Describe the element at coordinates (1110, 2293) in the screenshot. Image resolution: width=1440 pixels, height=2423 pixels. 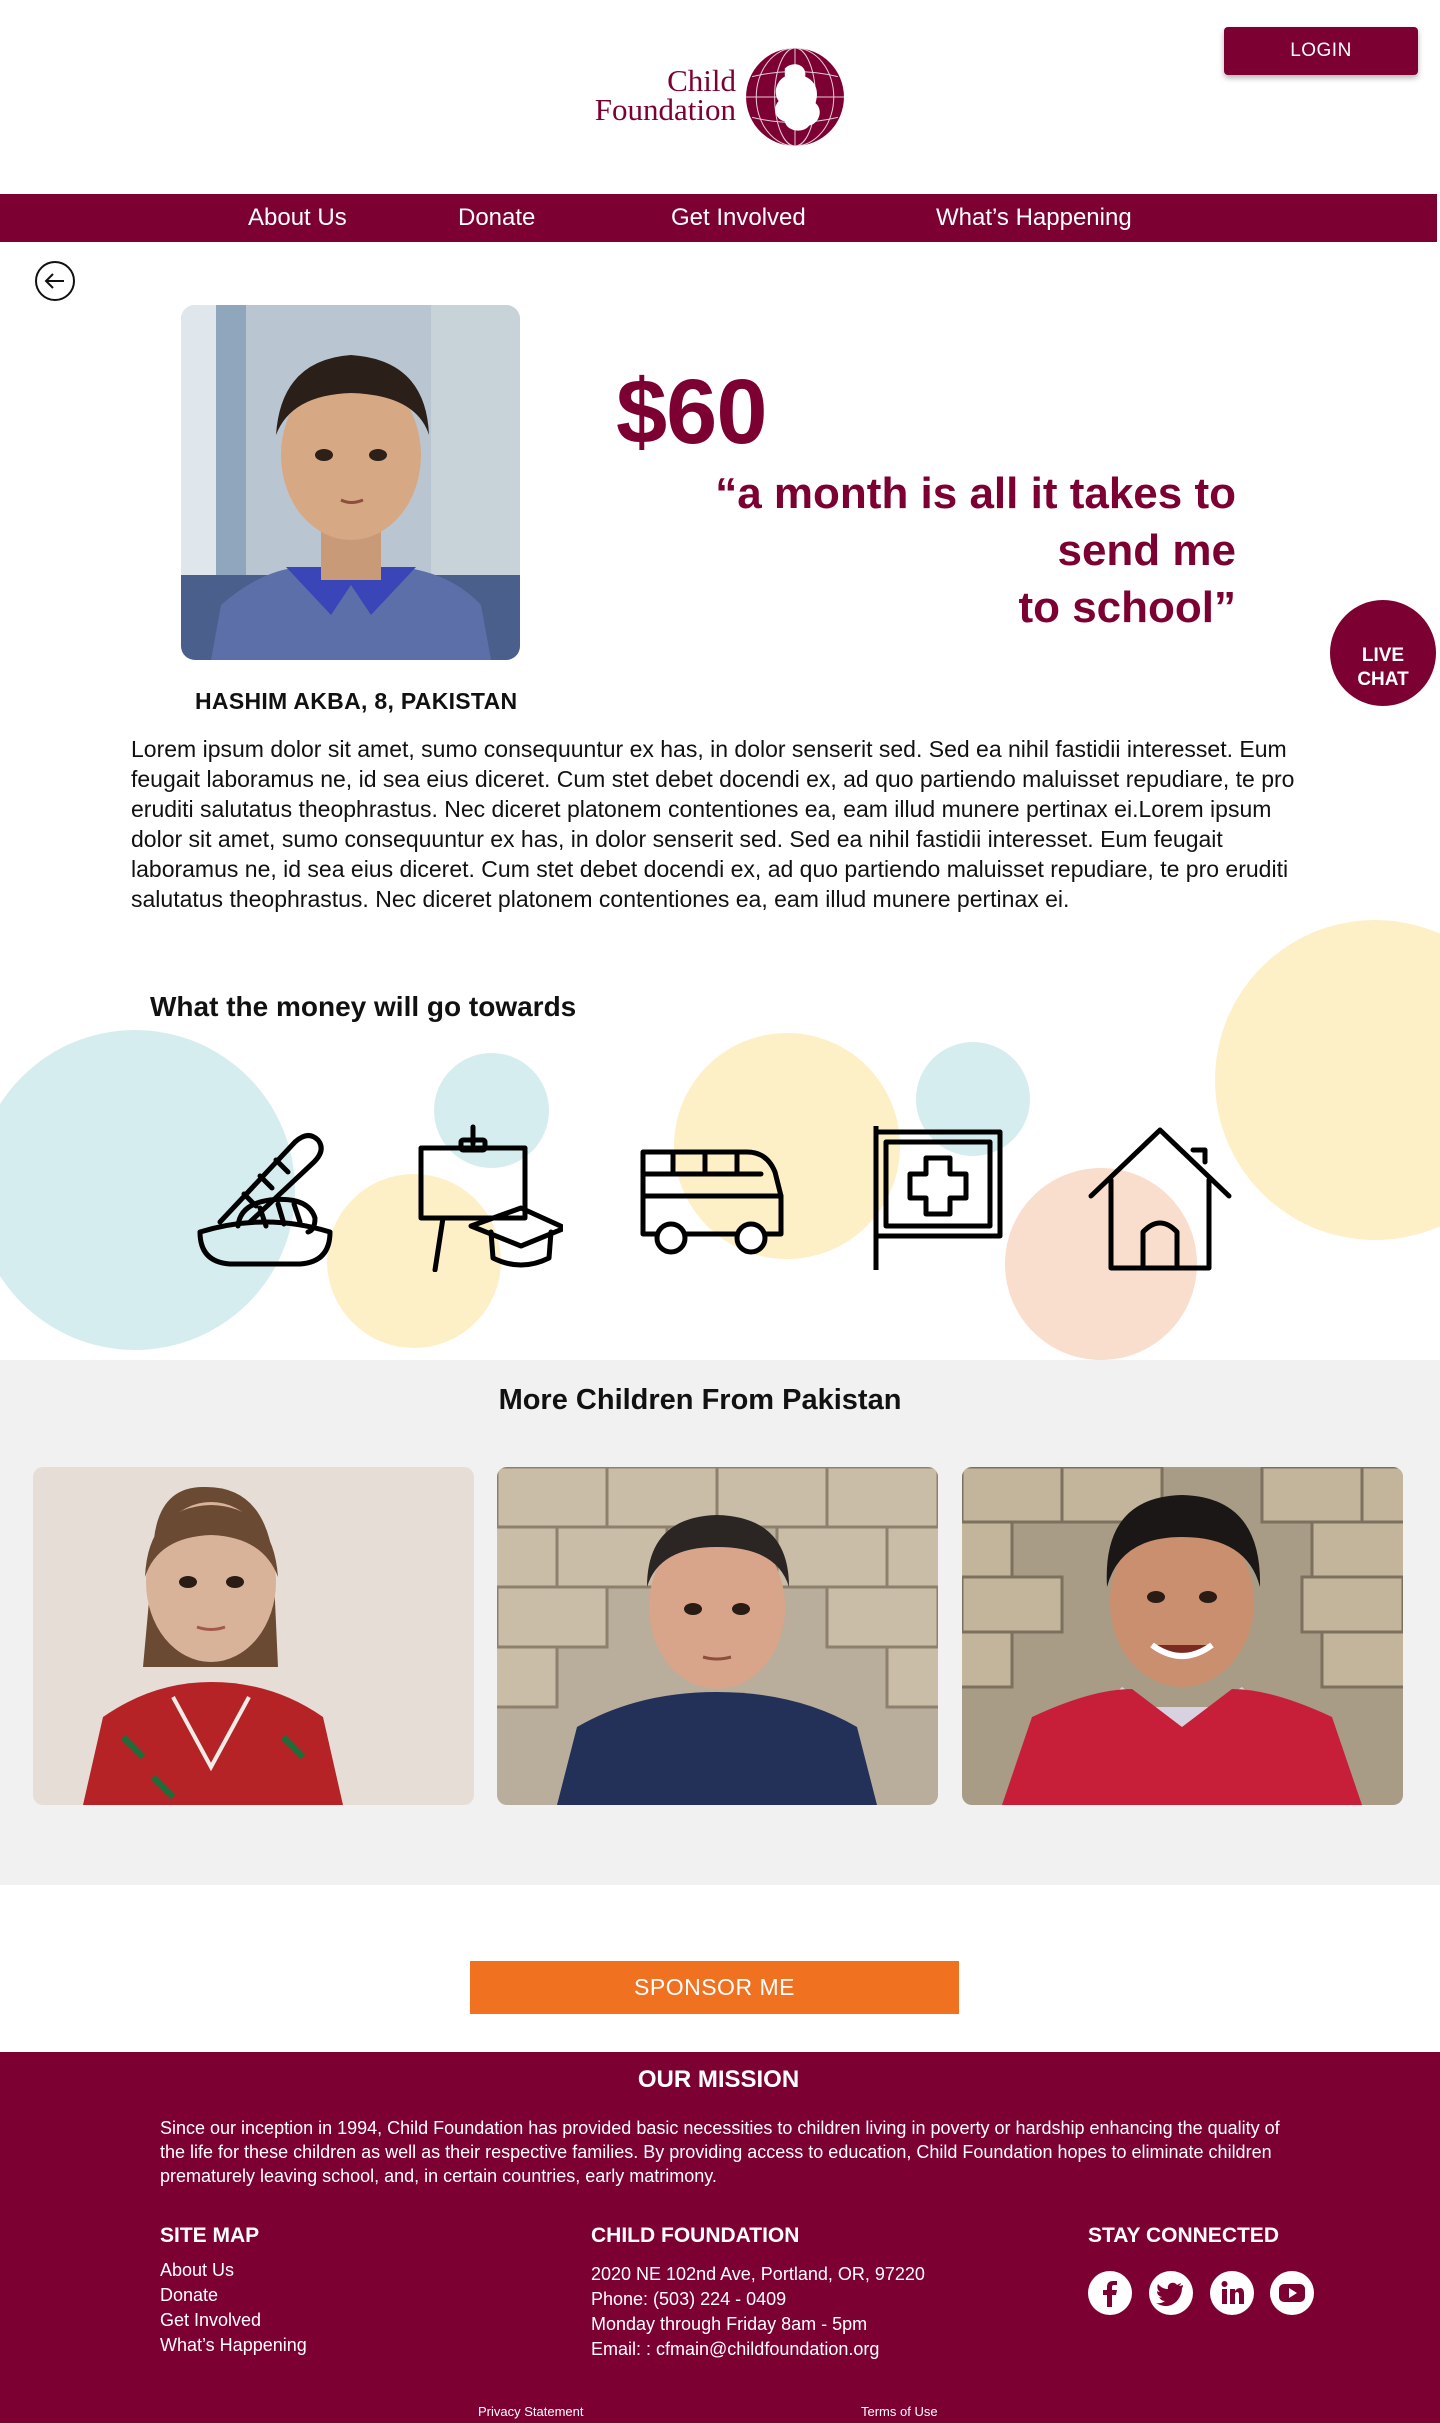
I see `facebook-icon` at that location.